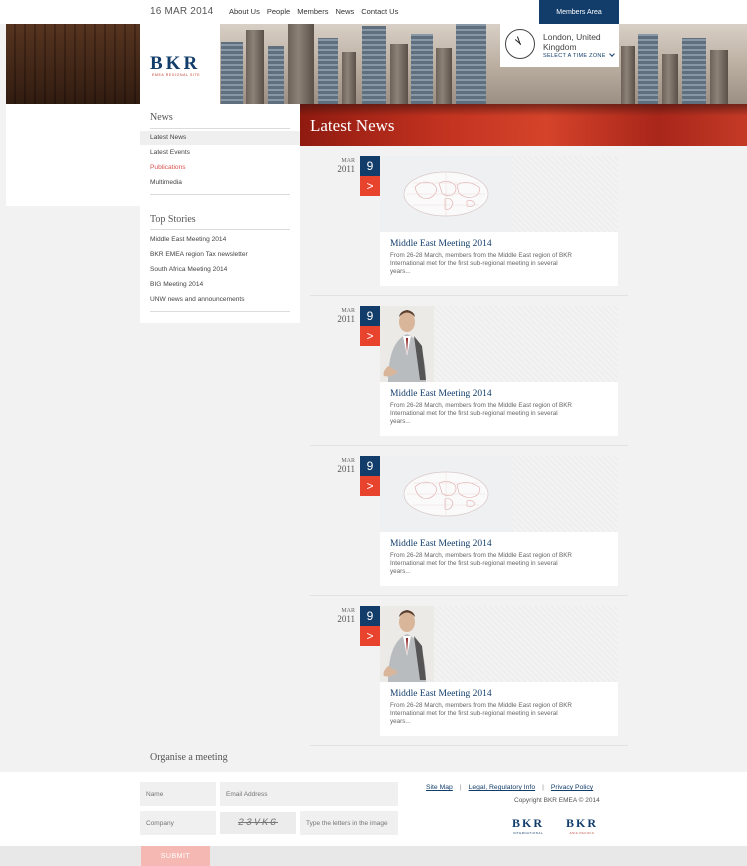 The width and height of the screenshot is (747, 866). What do you see at coordinates (579, 12) in the screenshot?
I see `members-area-button: Members Area` at bounding box center [579, 12].